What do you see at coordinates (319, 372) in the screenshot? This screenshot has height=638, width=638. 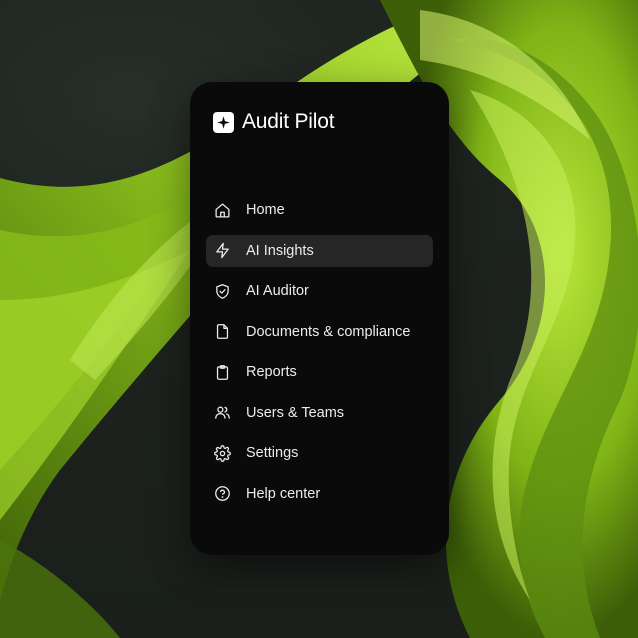 I see `sidebar-item-reports: Reports` at bounding box center [319, 372].